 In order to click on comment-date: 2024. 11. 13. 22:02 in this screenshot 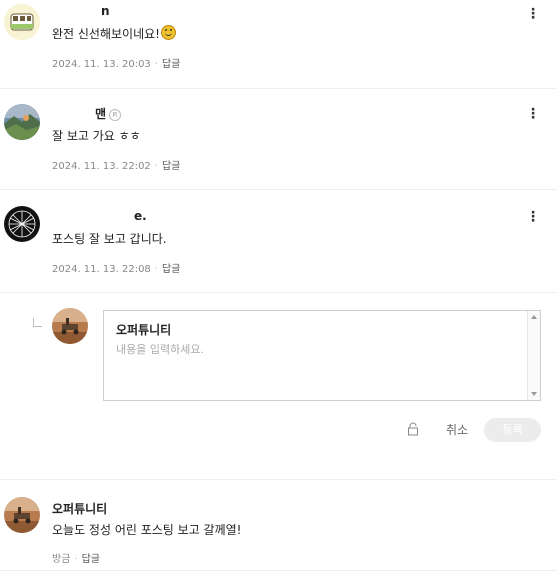, I will do `click(101, 166)`.